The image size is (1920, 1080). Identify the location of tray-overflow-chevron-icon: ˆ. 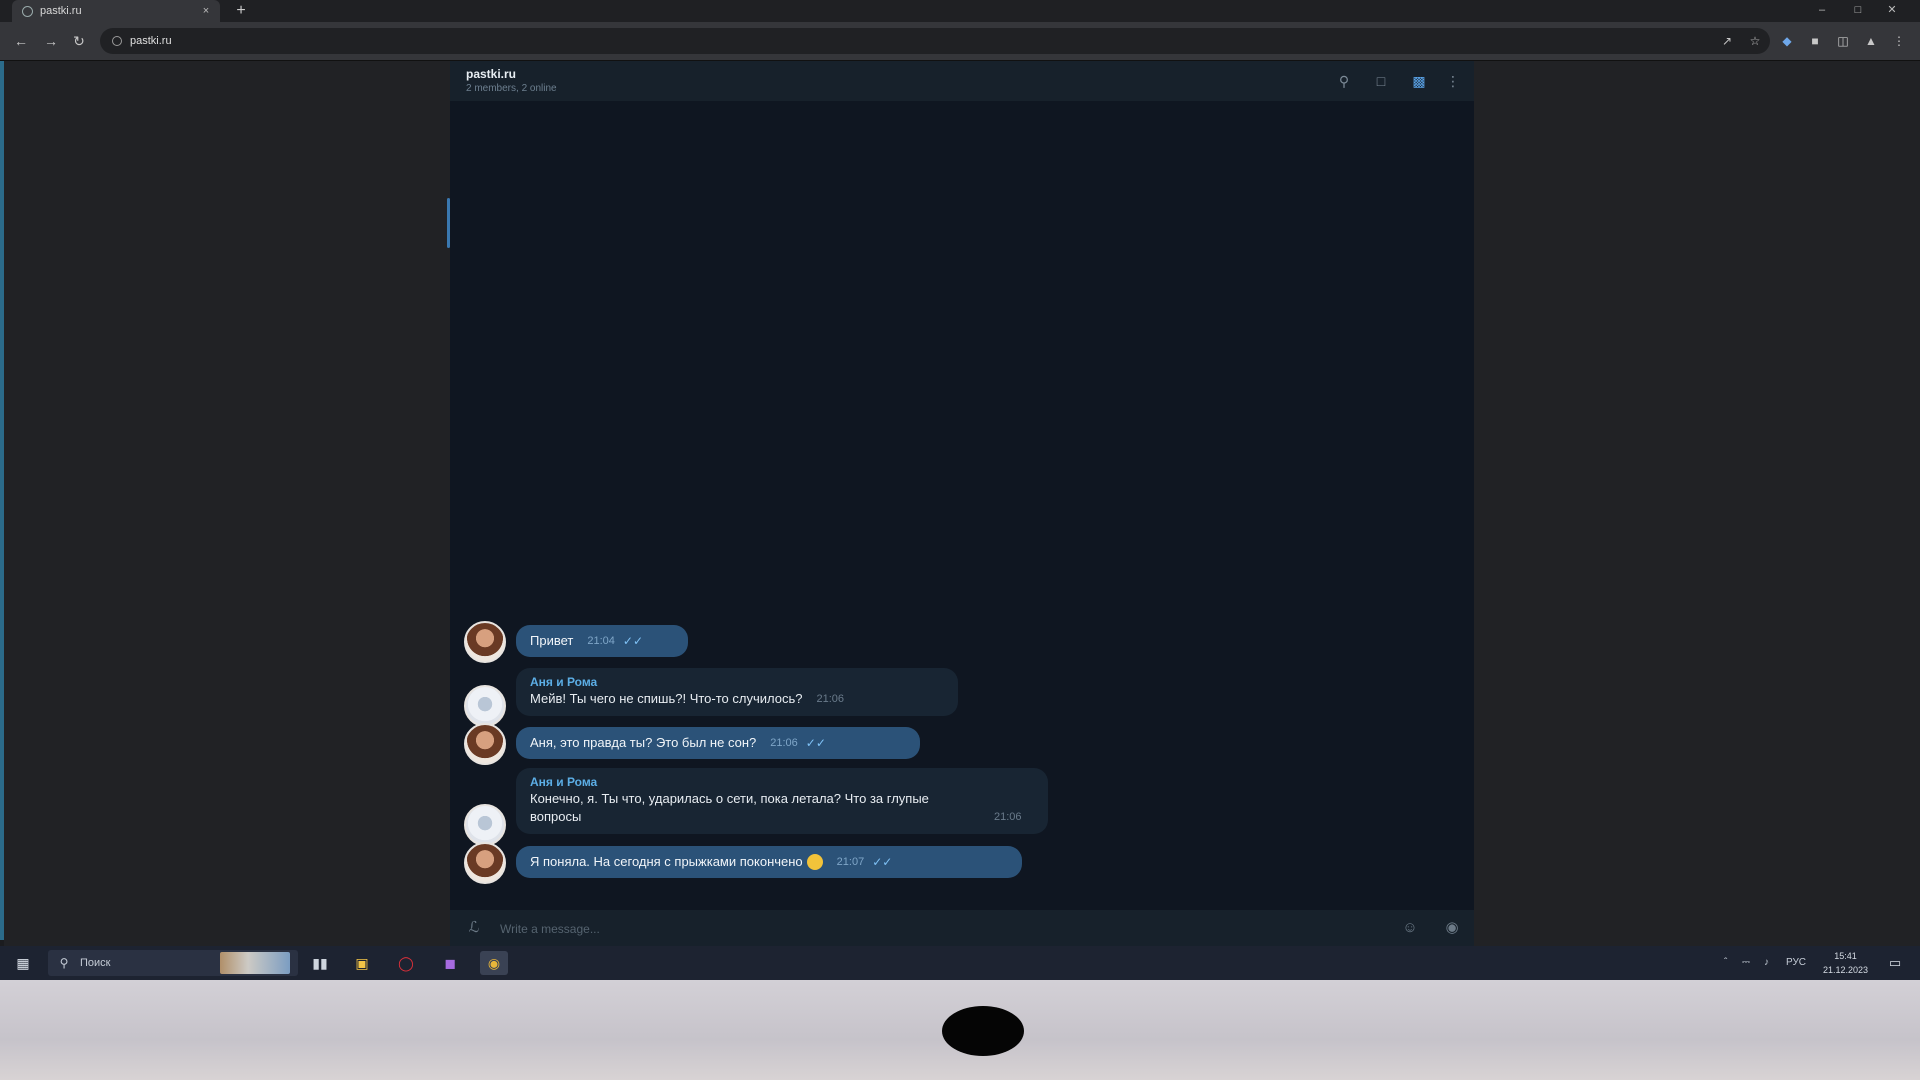
(1725, 963).